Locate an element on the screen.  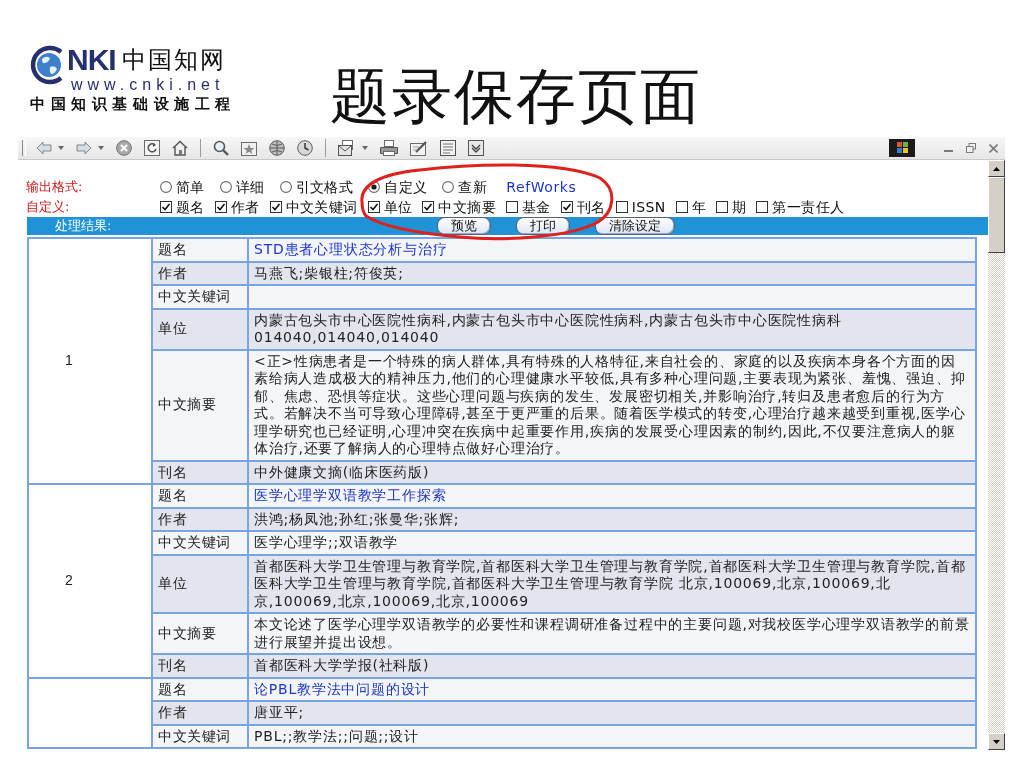
output-format-label: 输出格式: is located at coordinates (55, 187).